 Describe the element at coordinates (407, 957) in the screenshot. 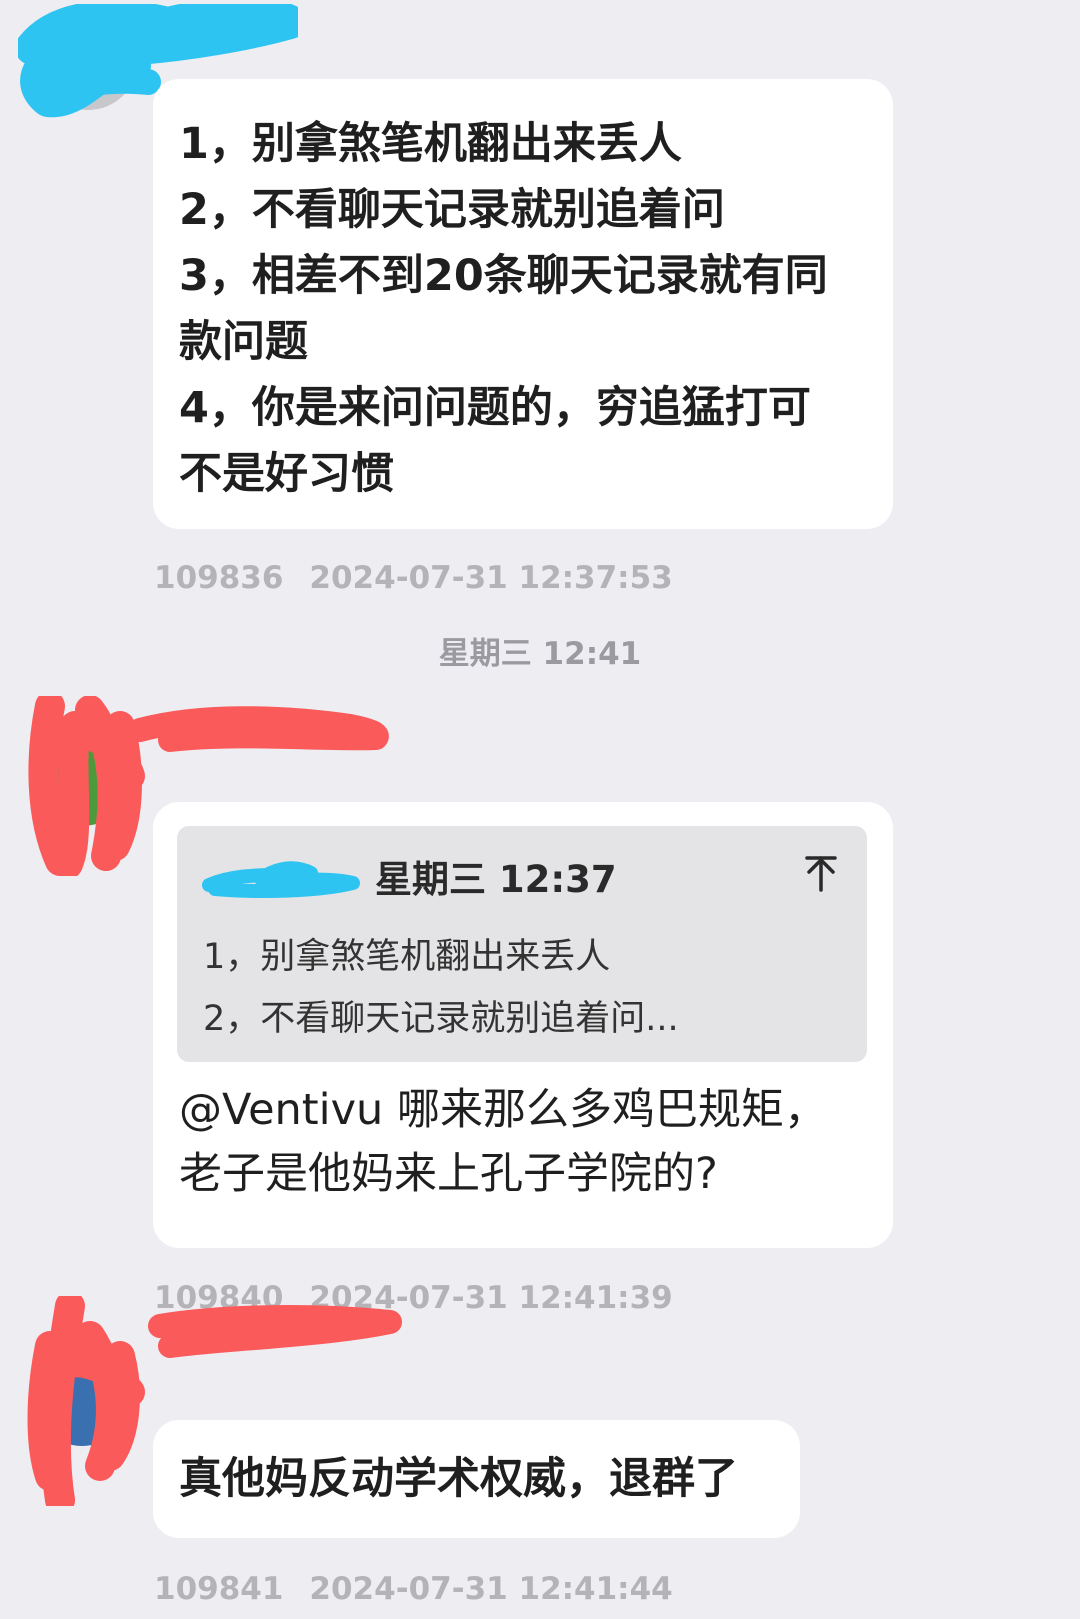

I see `quote-line-1: 1，别拿煞笔机翻出来丢人` at that location.